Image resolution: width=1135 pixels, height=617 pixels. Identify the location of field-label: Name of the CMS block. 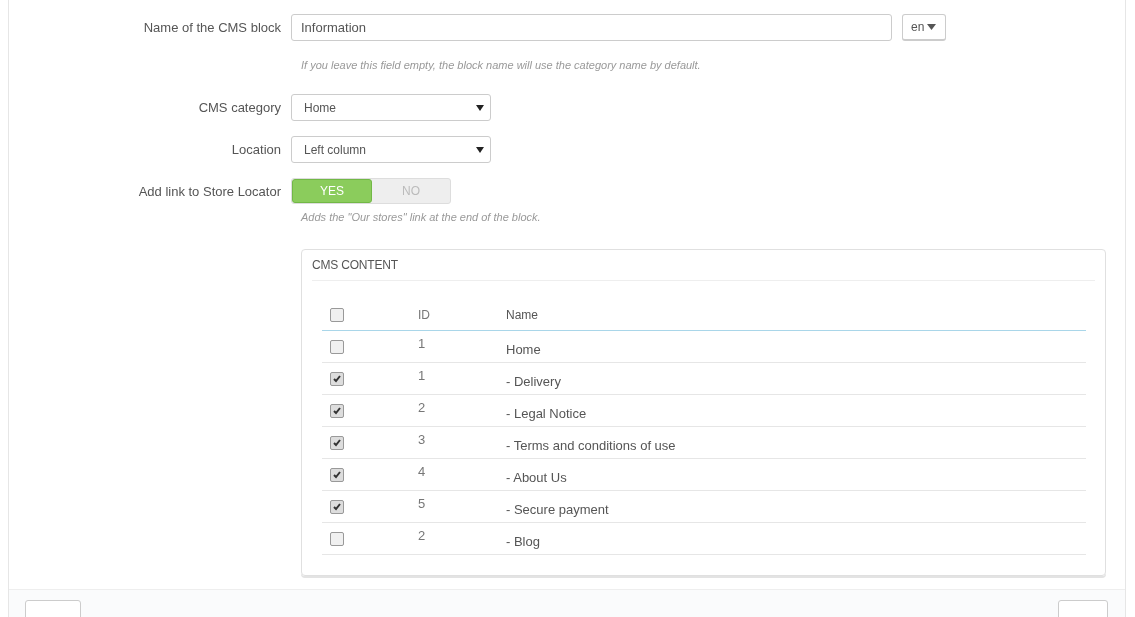
(212, 27).